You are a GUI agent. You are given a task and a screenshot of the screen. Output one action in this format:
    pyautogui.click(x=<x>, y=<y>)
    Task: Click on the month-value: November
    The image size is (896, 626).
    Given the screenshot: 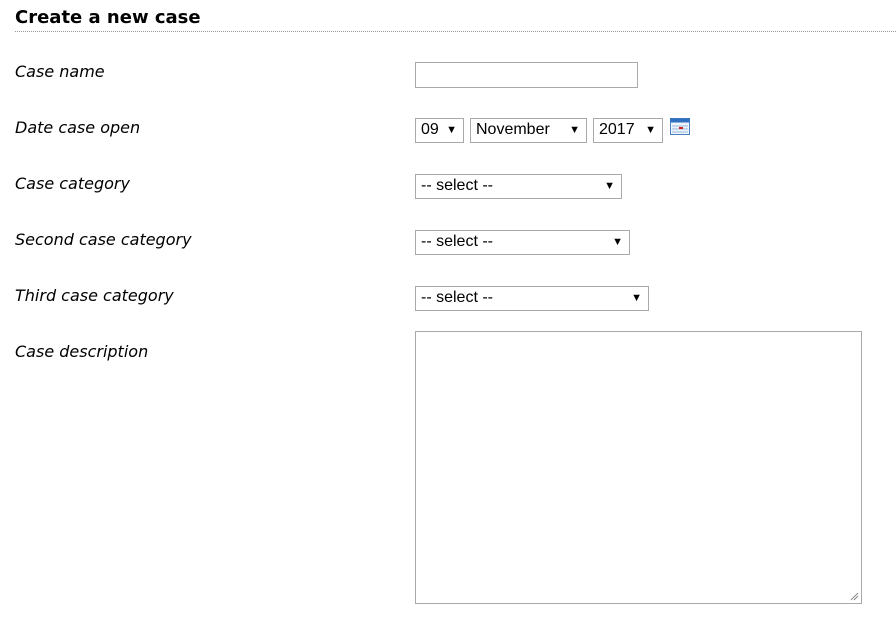 What is the action you would take?
    pyautogui.click(x=513, y=129)
    